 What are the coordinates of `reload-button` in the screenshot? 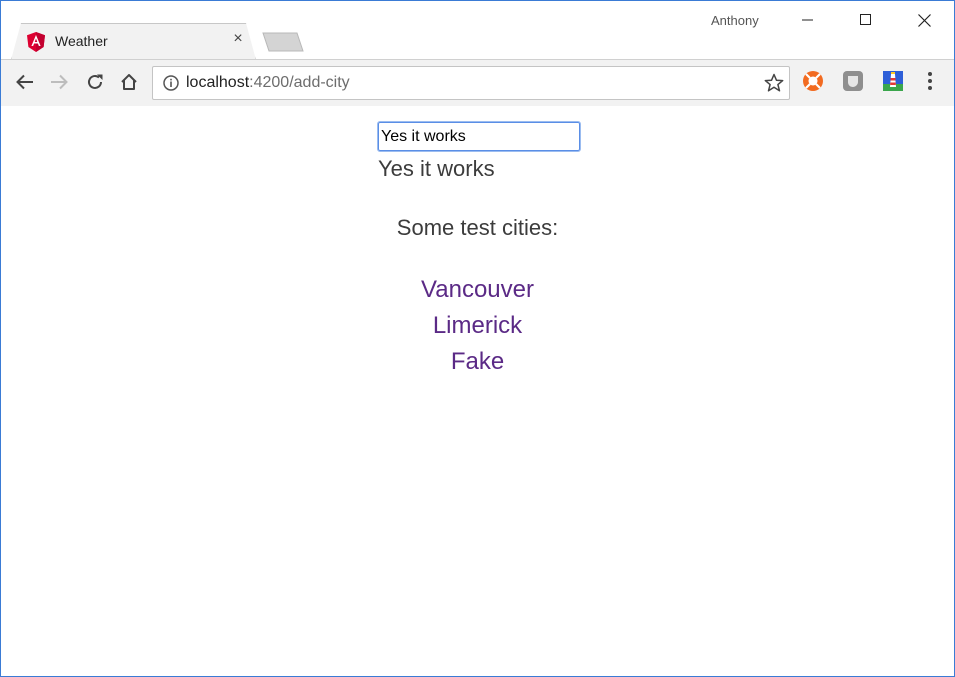 It's located at (95, 82).